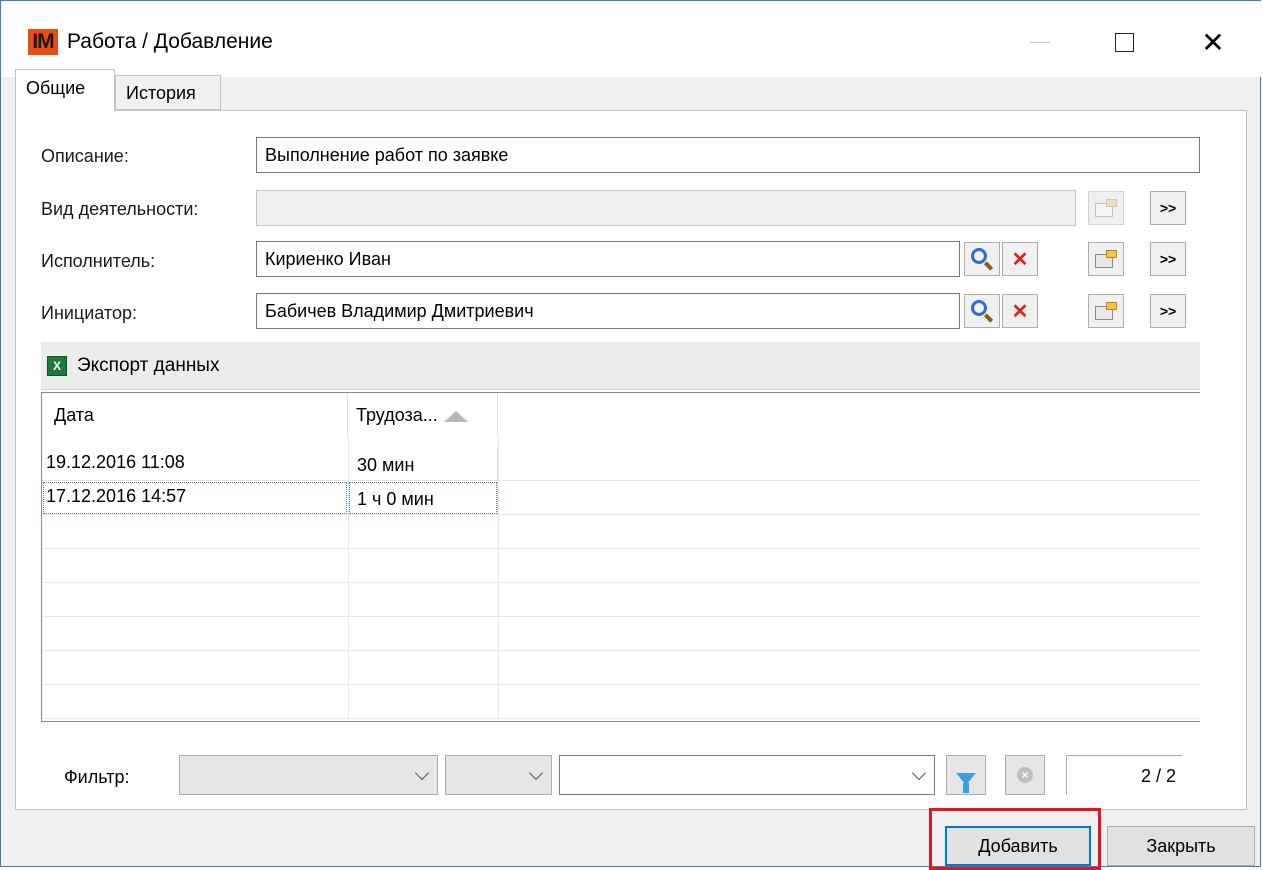  What do you see at coordinates (608, 311) in the screenshot?
I see `initiator-field: Бабичев Владимир Дмитриевич` at bounding box center [608, 311].